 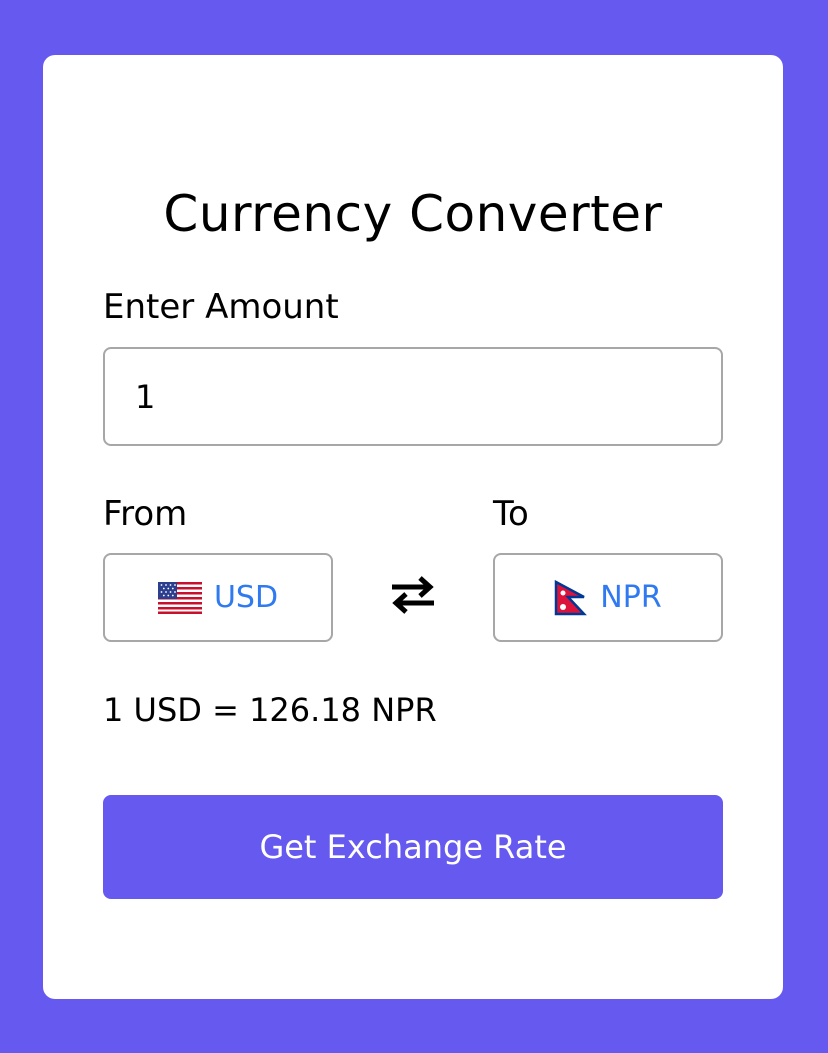 What do you see at coordinates (413, 396) in the screenshot?
I see `amount-input` at bounding box center [413, 396].